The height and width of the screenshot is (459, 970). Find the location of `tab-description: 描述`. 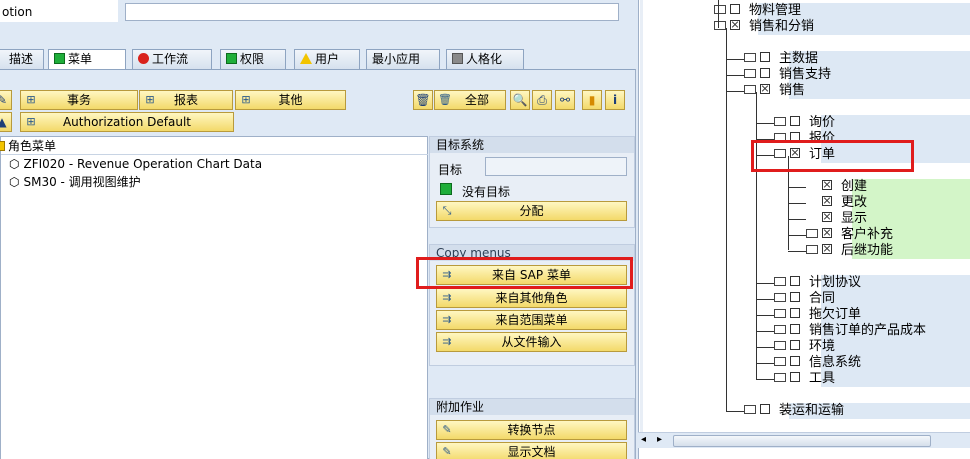

tab-description: 描述 is located at coordinates (22, 59).